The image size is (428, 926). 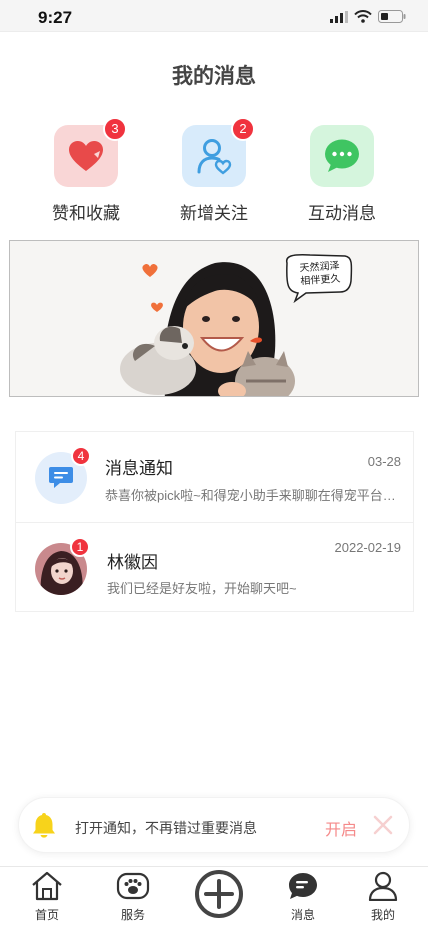 What do you see at coordinates (383, 886) in the screenshot?
I see `user-icon` at bounding box center [383, 886].